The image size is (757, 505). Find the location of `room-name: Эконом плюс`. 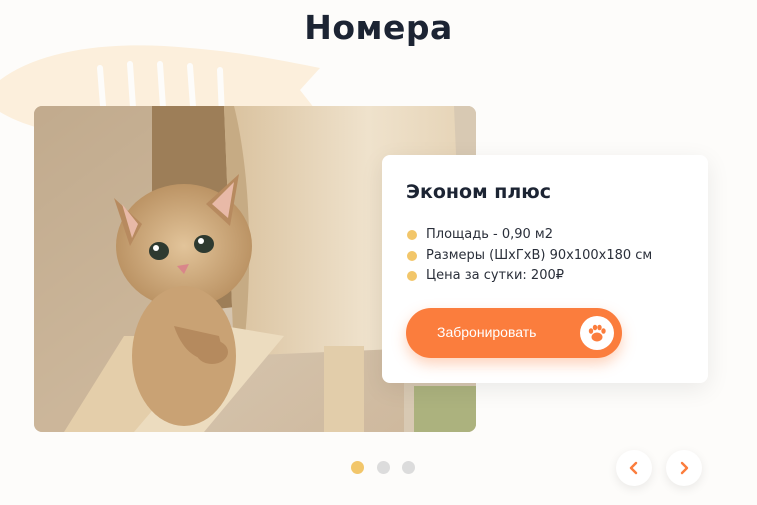

room-name: Эконом плюс is located at coordinates (478, 192).